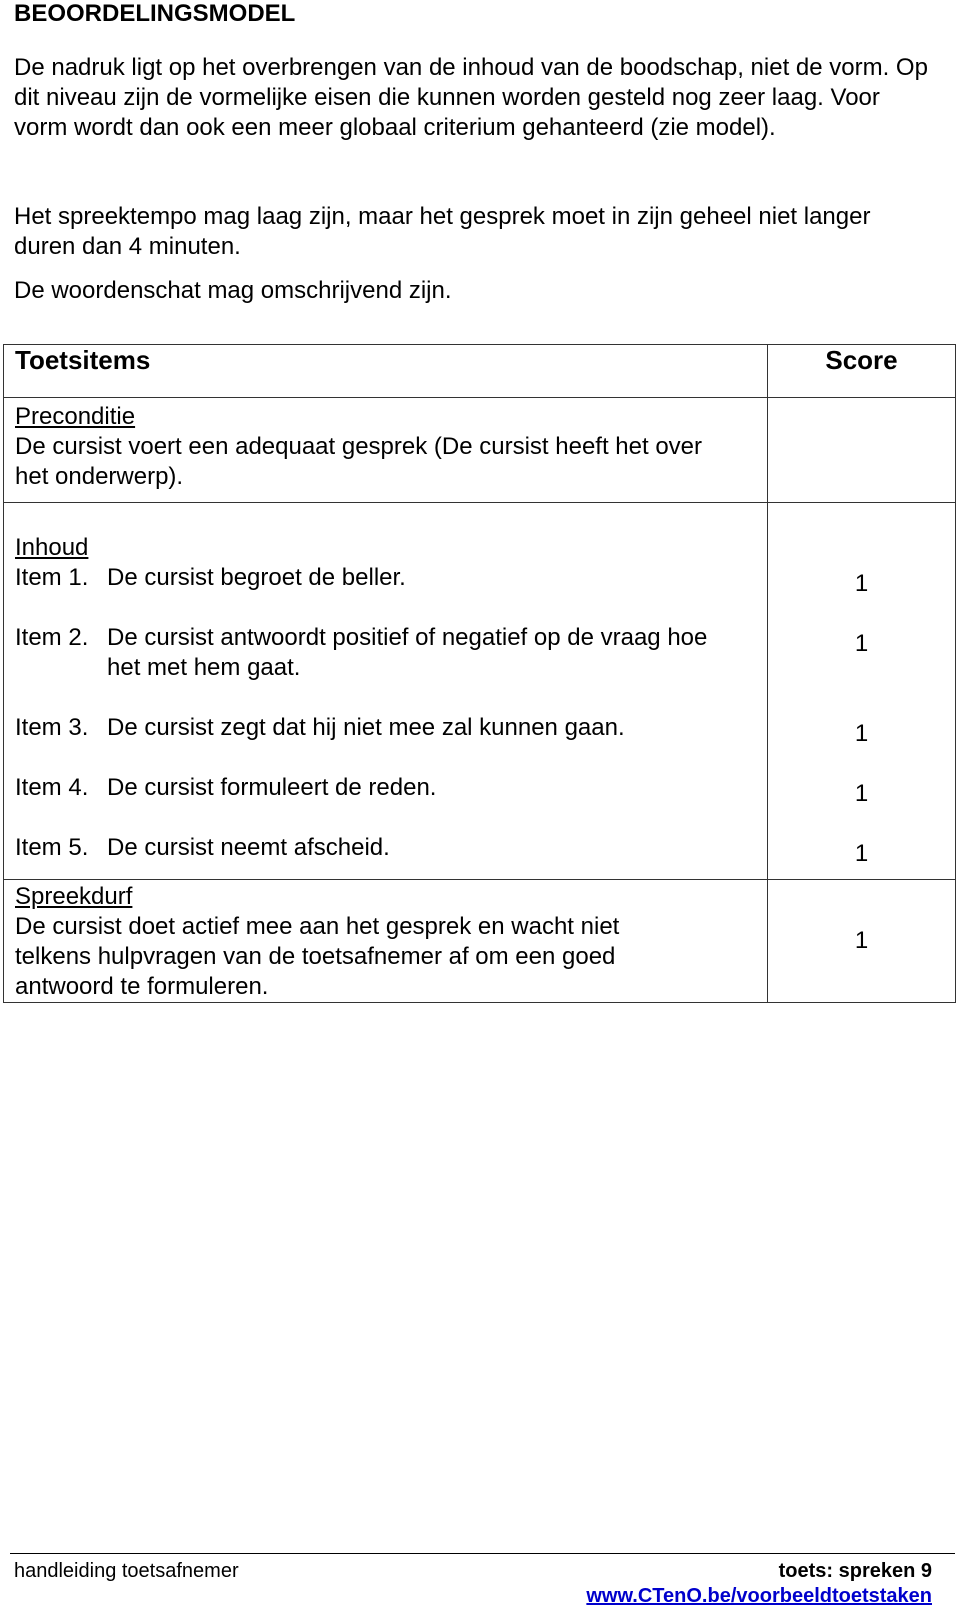 This screenshot has height=1610, width=960. I want to click on item-label: Item 4., so click(52, 787).